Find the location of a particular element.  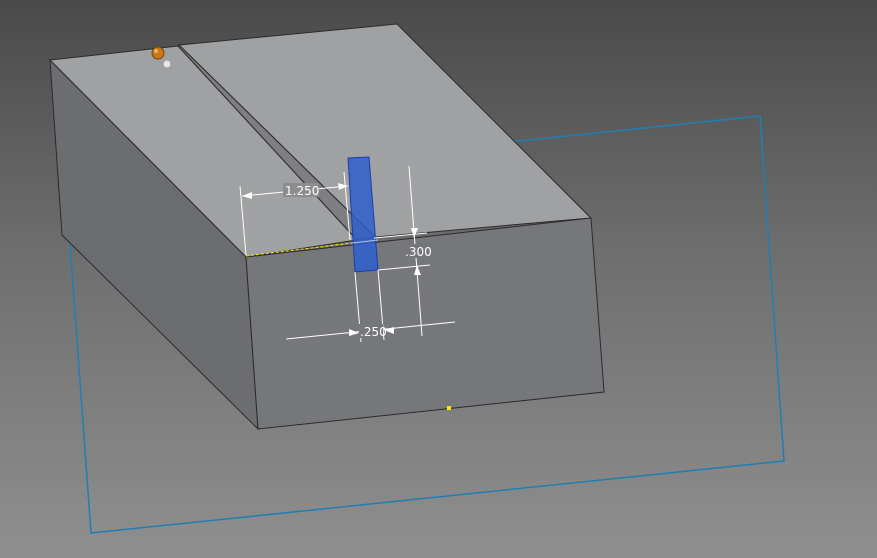

dimension-text-slot-depth: .300 is located at coordinates (418, 252).